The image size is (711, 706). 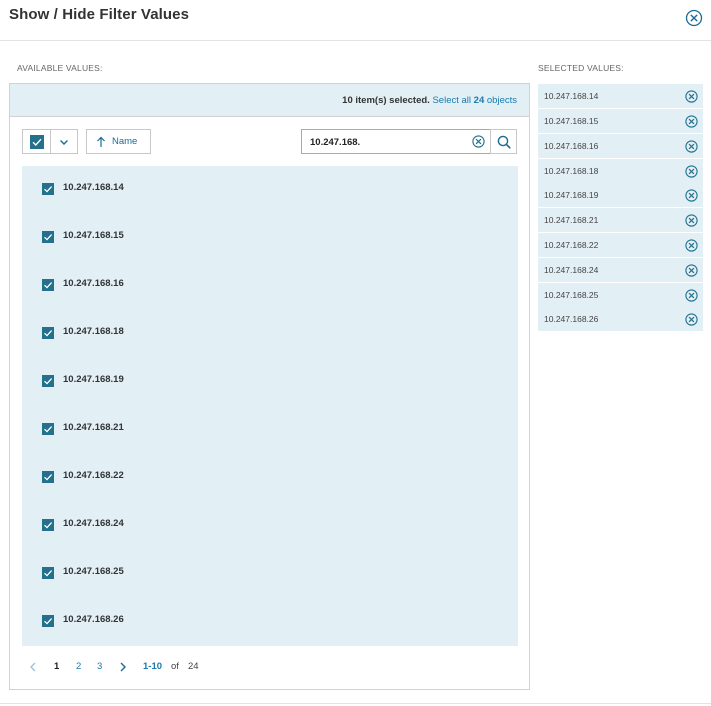 I want to click on search-box, so click(x=396, y=141).